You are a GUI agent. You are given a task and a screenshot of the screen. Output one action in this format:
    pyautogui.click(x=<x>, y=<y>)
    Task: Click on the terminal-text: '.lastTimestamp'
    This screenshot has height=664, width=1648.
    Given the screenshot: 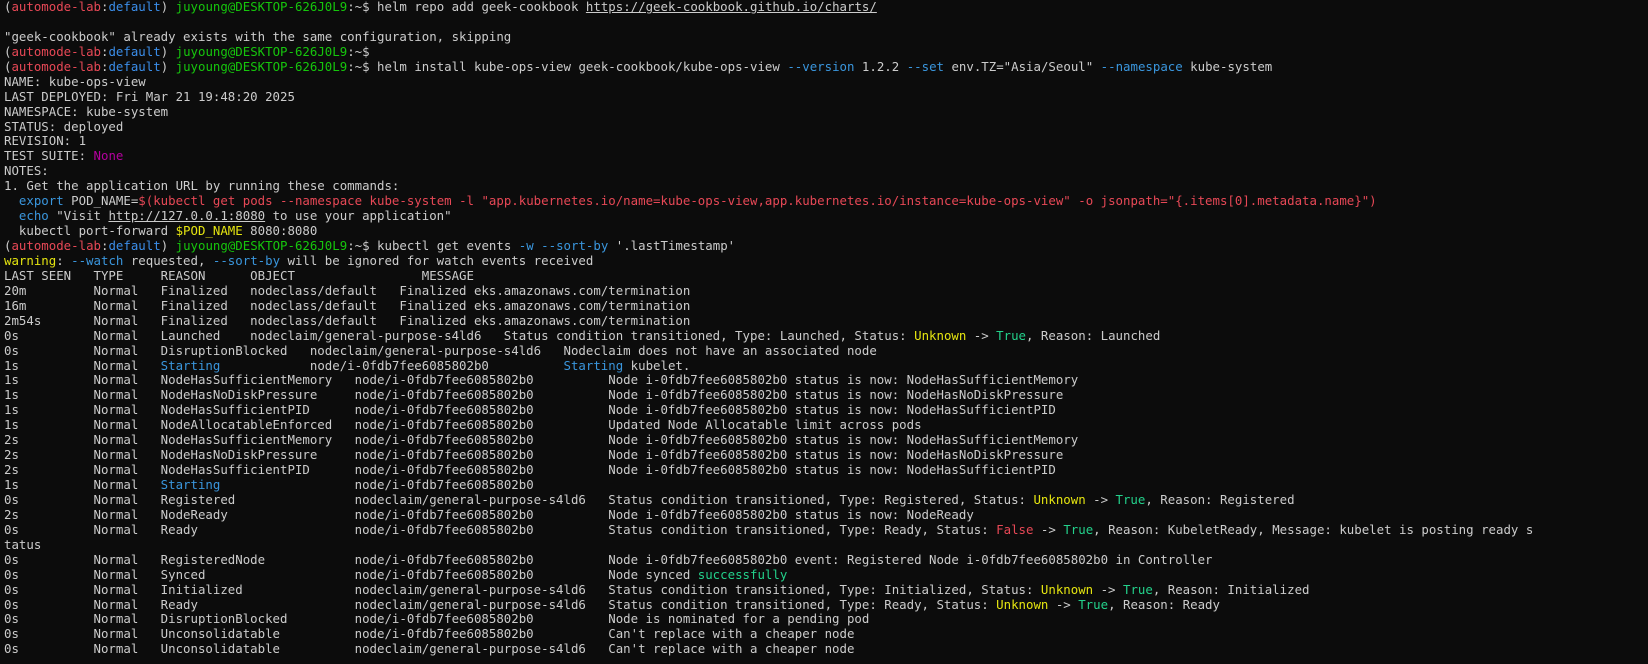 What is the action you would take?
    pyautogui.click(x=672, y=246)
    